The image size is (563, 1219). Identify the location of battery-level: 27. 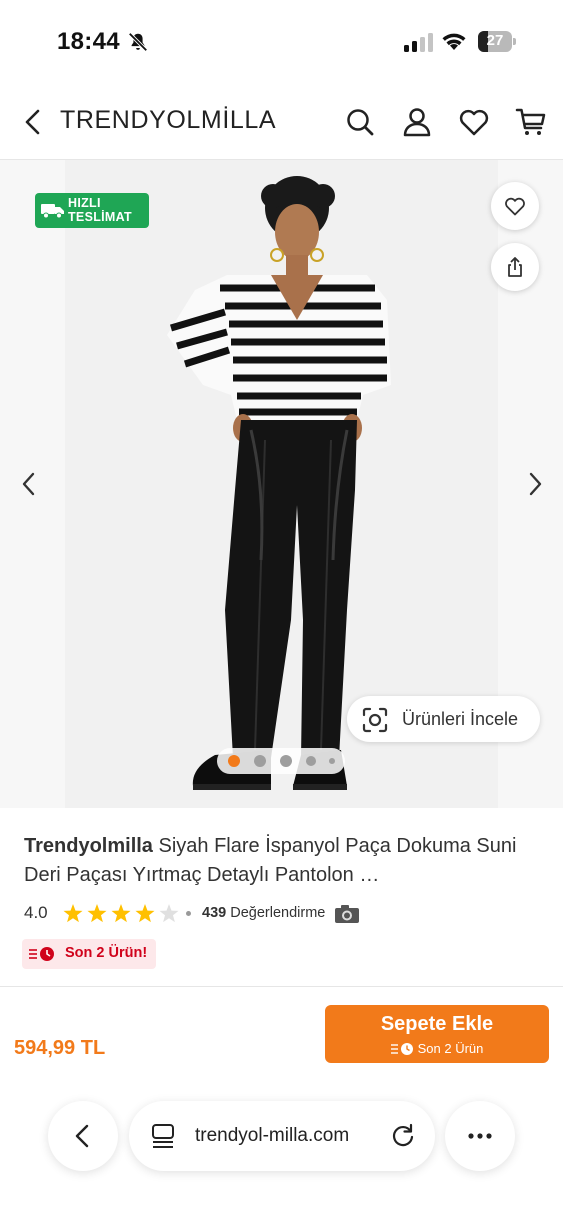
(495, 40).